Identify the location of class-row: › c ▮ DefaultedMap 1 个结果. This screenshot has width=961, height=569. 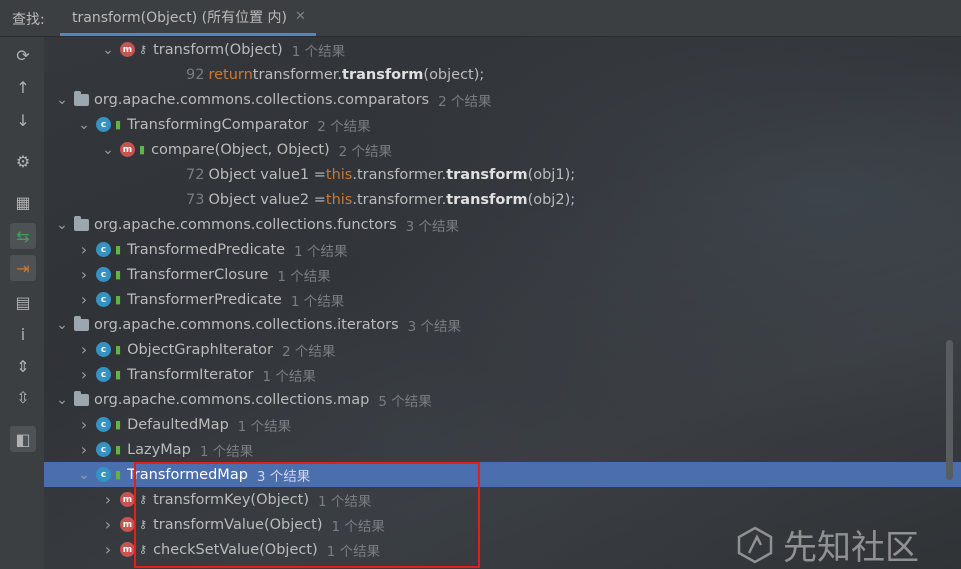
(502, 424).